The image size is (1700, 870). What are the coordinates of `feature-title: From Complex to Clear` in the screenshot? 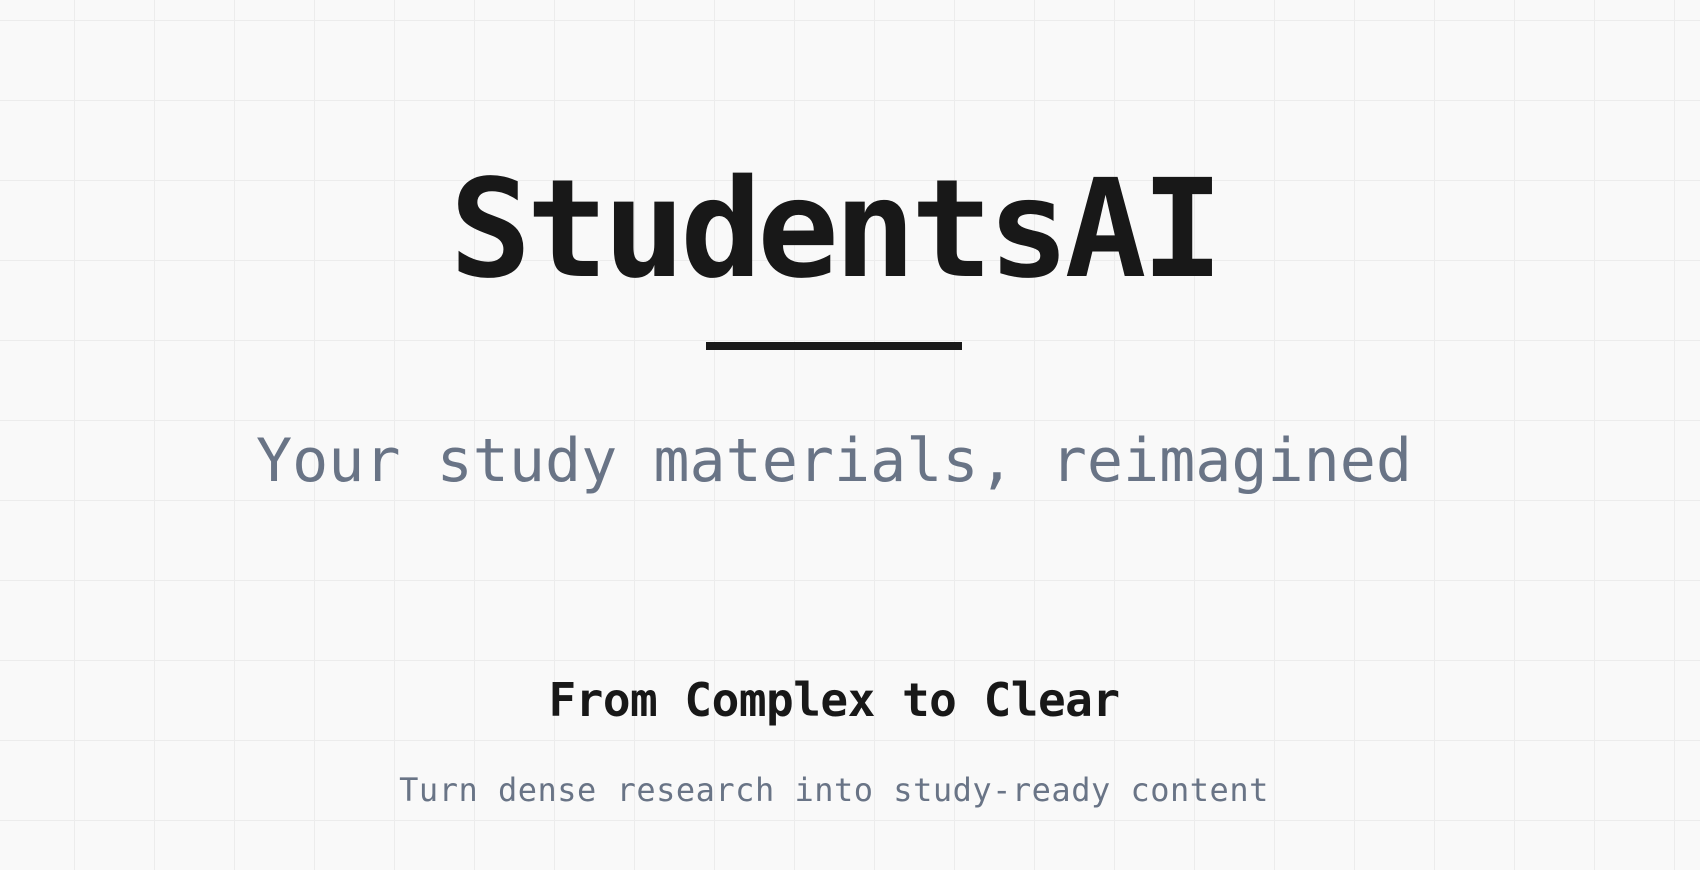 It's located at (834, 700).